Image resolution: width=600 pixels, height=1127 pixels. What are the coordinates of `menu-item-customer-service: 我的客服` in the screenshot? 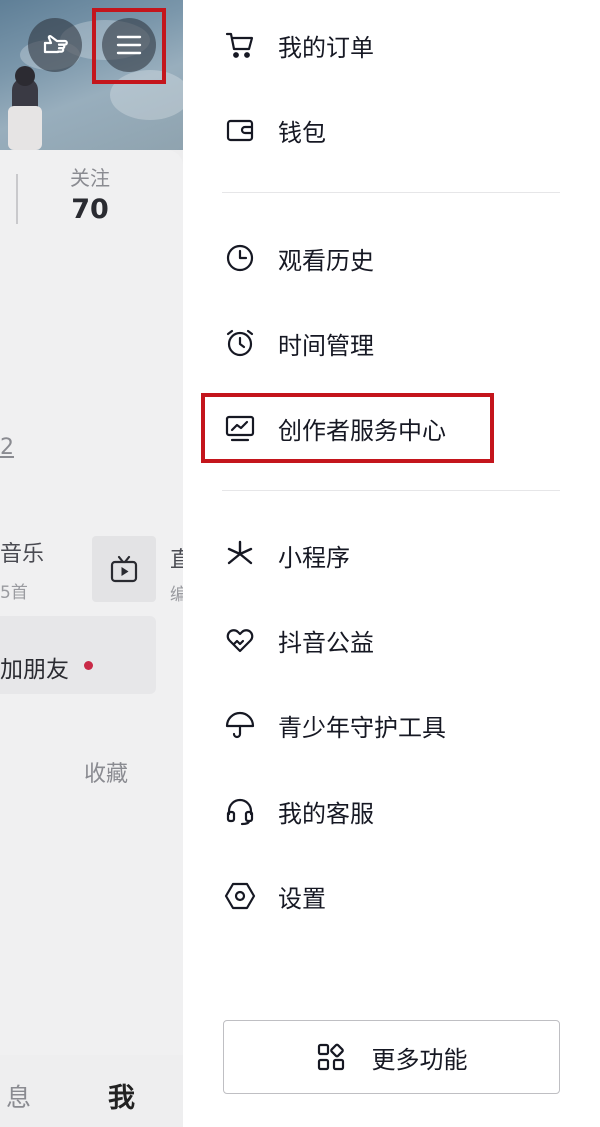 It's located at (298, 811).